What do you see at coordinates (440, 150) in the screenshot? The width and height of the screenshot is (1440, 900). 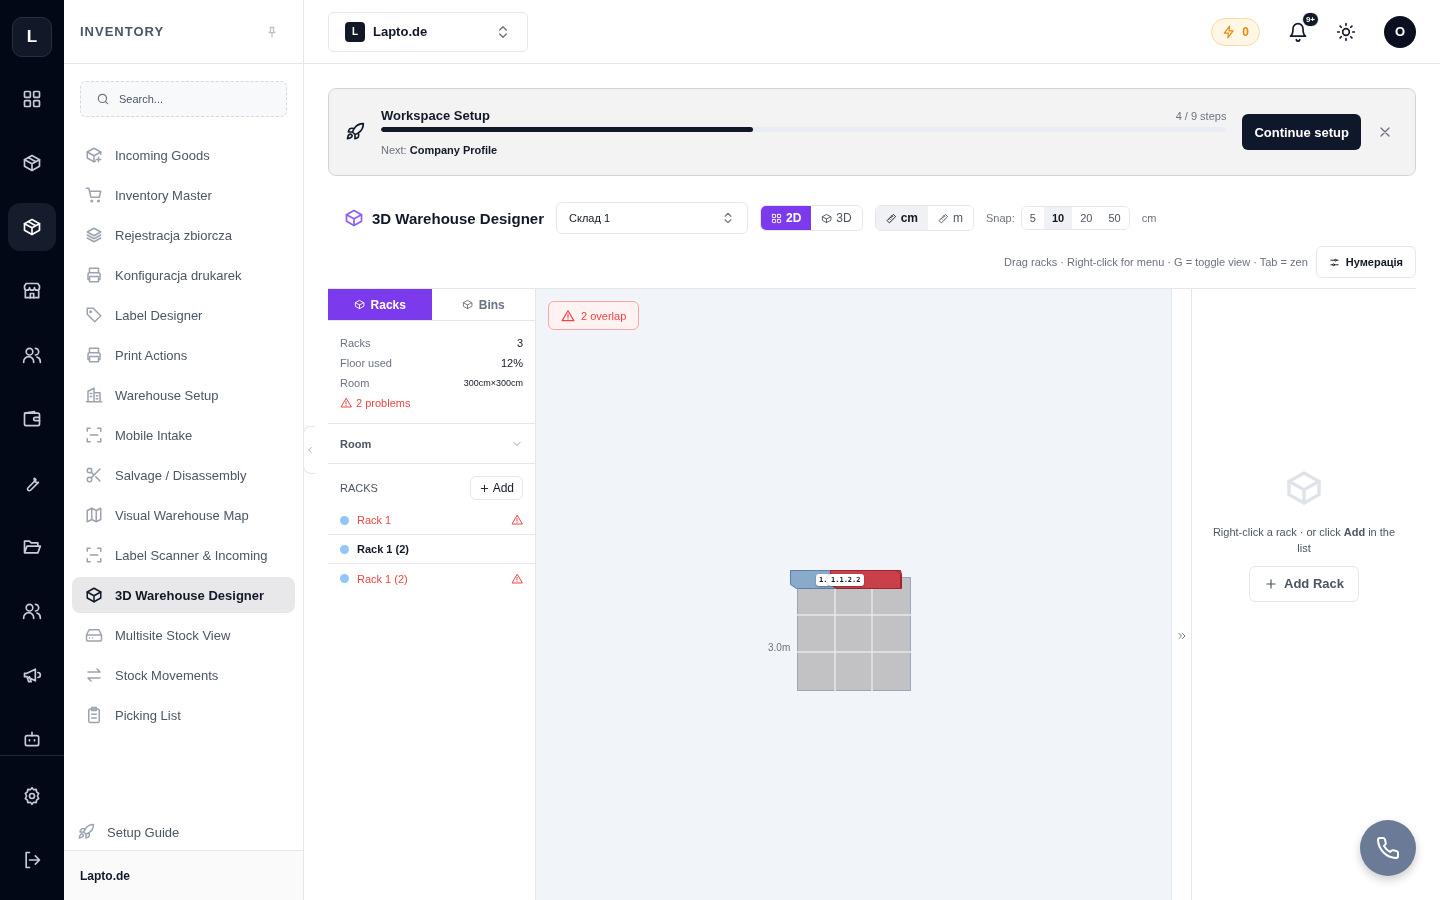 I see `next-step-text: Next: Company Profile` at bounding box center [440, 150].